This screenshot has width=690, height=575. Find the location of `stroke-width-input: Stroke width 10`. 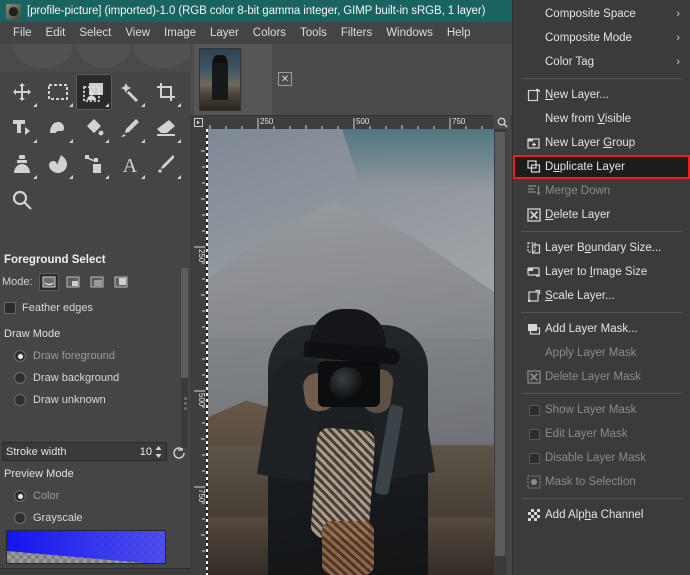

stroke-width-input: Stroke width 10 is located at coordinates (84, 451).